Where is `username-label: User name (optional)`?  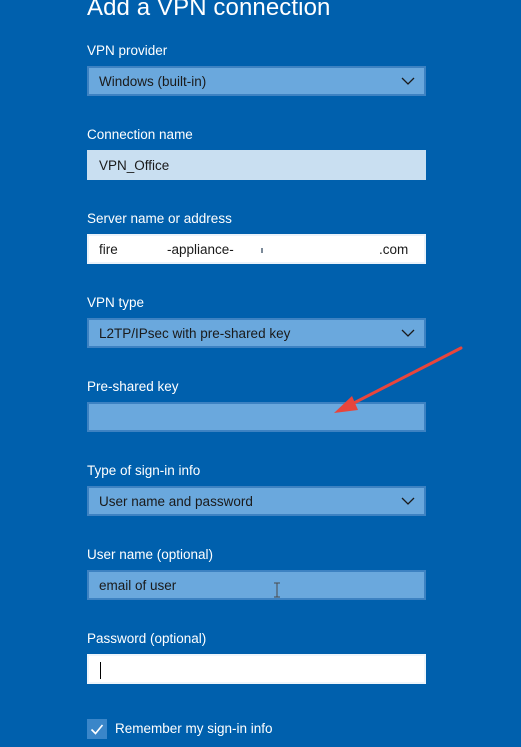
username-label: User name (optional) is located at coordinates (150, 554).